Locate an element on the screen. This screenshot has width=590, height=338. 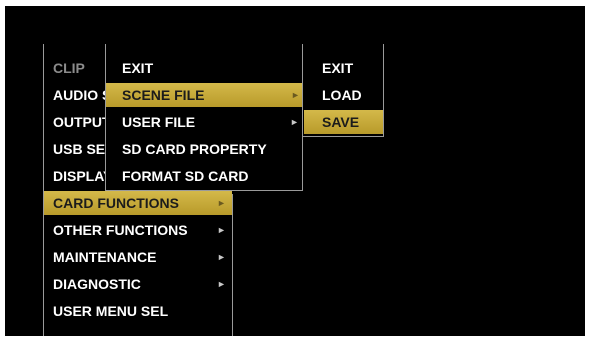
menu-item-diagnostic: DIAGNOSTIC ► is located at coordinates (142, 284).